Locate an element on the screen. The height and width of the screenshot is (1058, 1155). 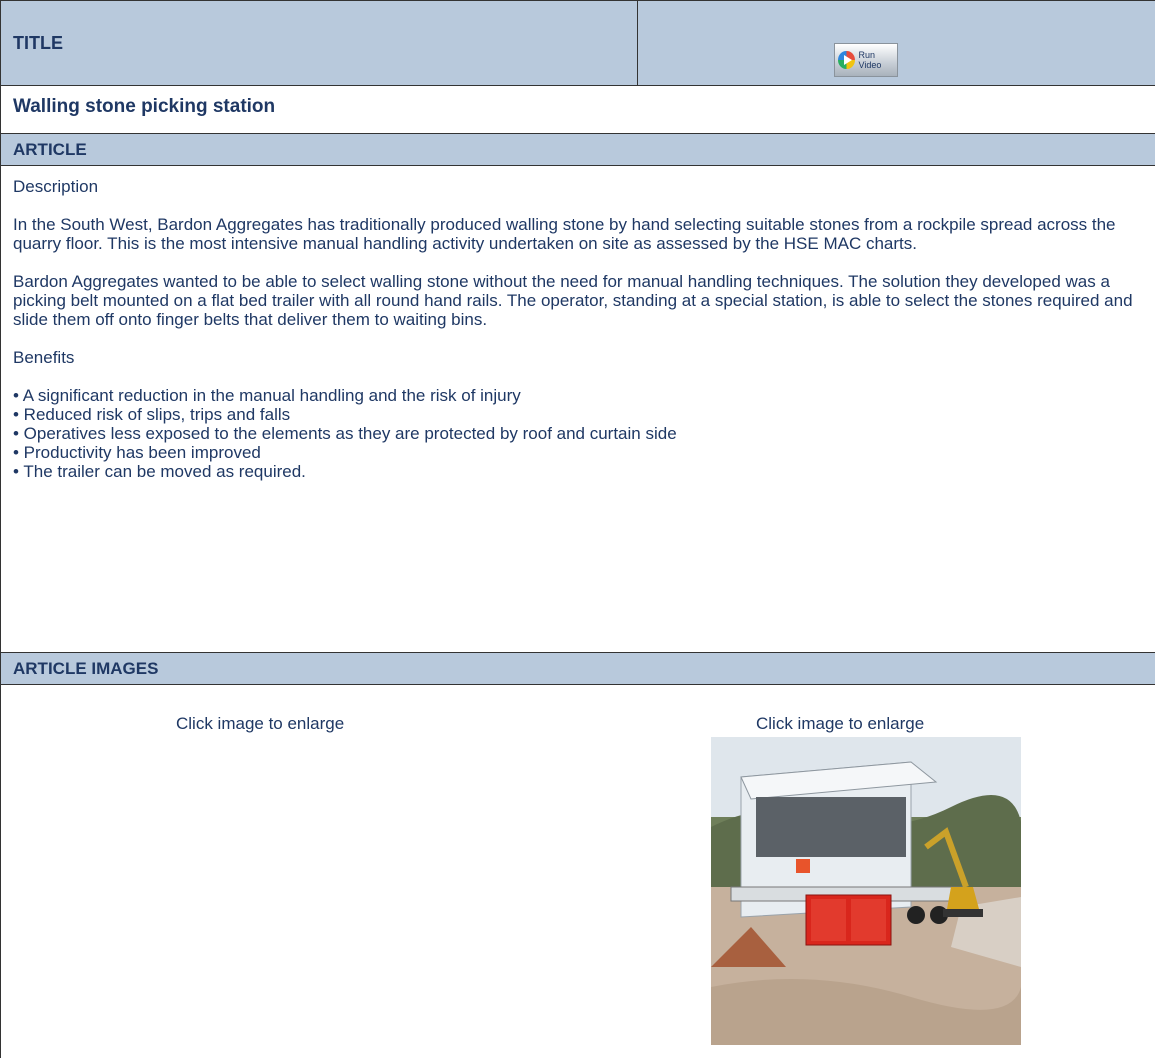
list-item: • Productivity has been improved is located at coordinates (137, 452).